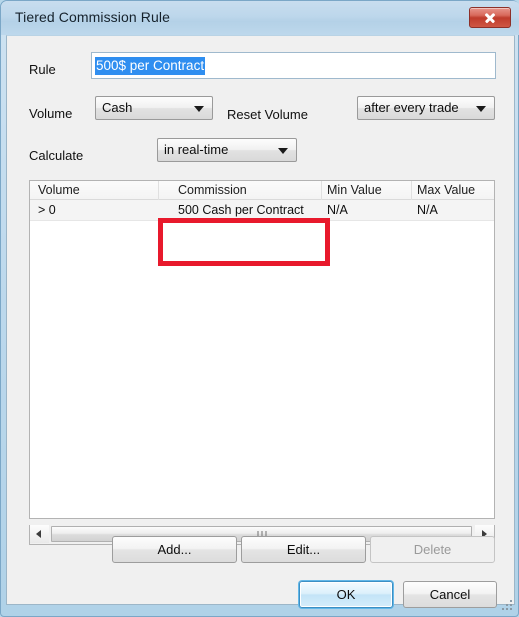 This screenshot has width=519, height=617. Describe the element at coordinates (42, 69) in the screenshot. I see `rule-label: Rule` at that location.